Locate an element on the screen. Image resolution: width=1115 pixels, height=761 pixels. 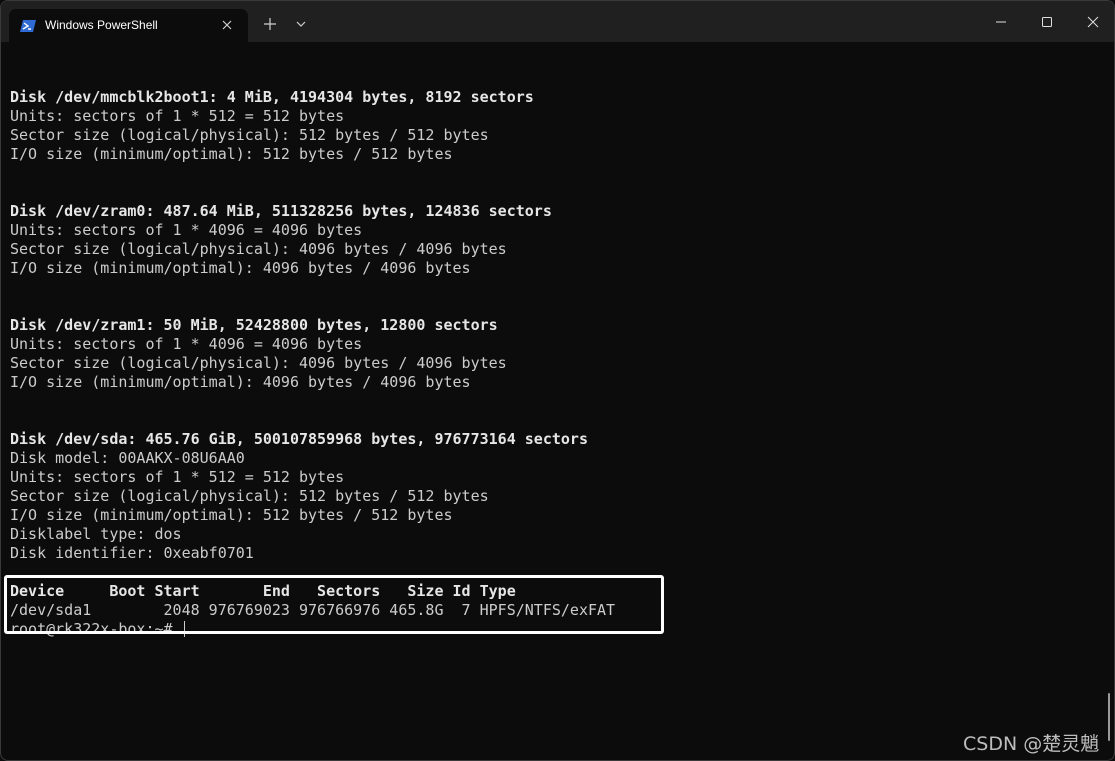
scrollbar is located at coordinates (1109, 717).